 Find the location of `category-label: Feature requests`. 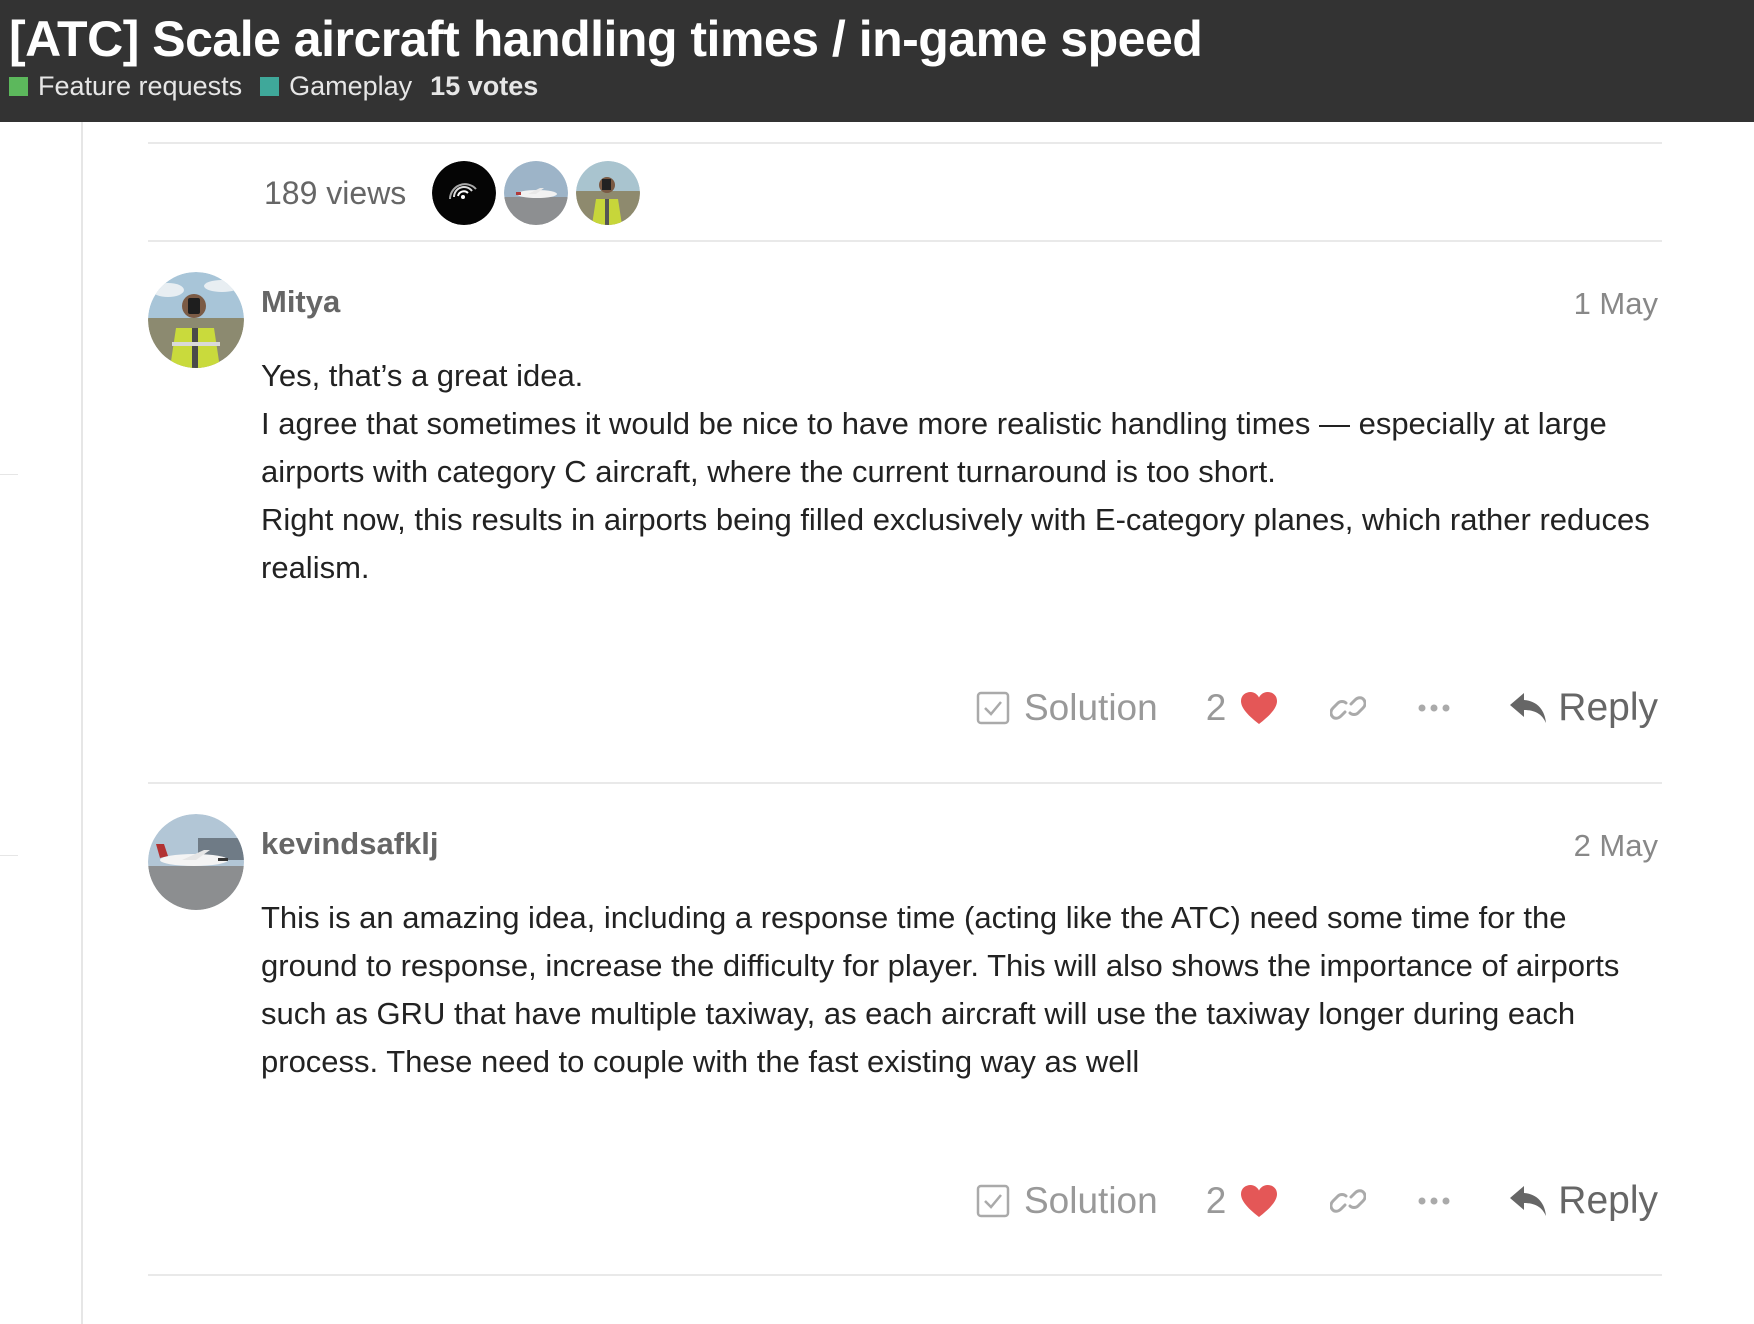

category-label: Feature requests is located at coordinates (140, 86).